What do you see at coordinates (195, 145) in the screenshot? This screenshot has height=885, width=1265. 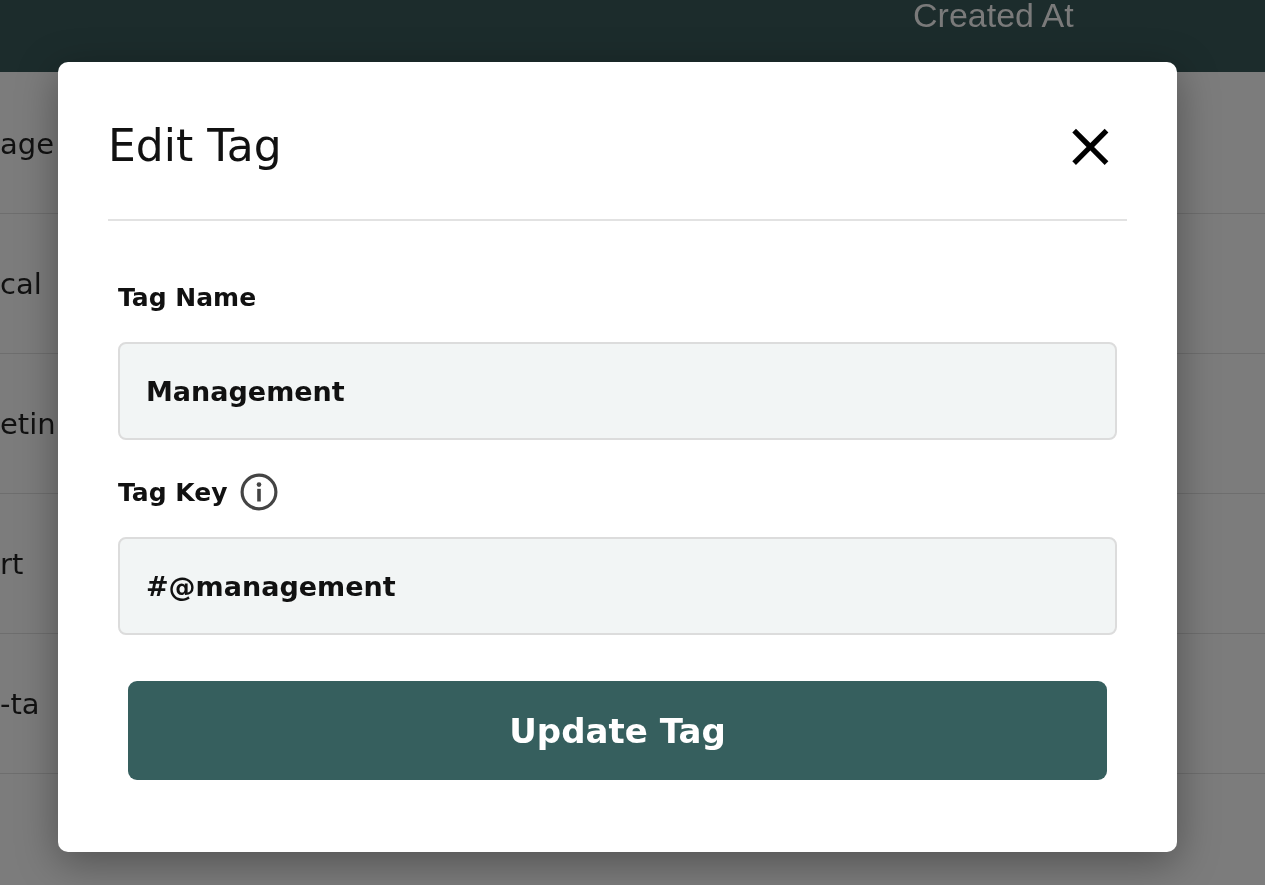 I see `dialog-title: Edit Tag` at bounding box center [195, 145].